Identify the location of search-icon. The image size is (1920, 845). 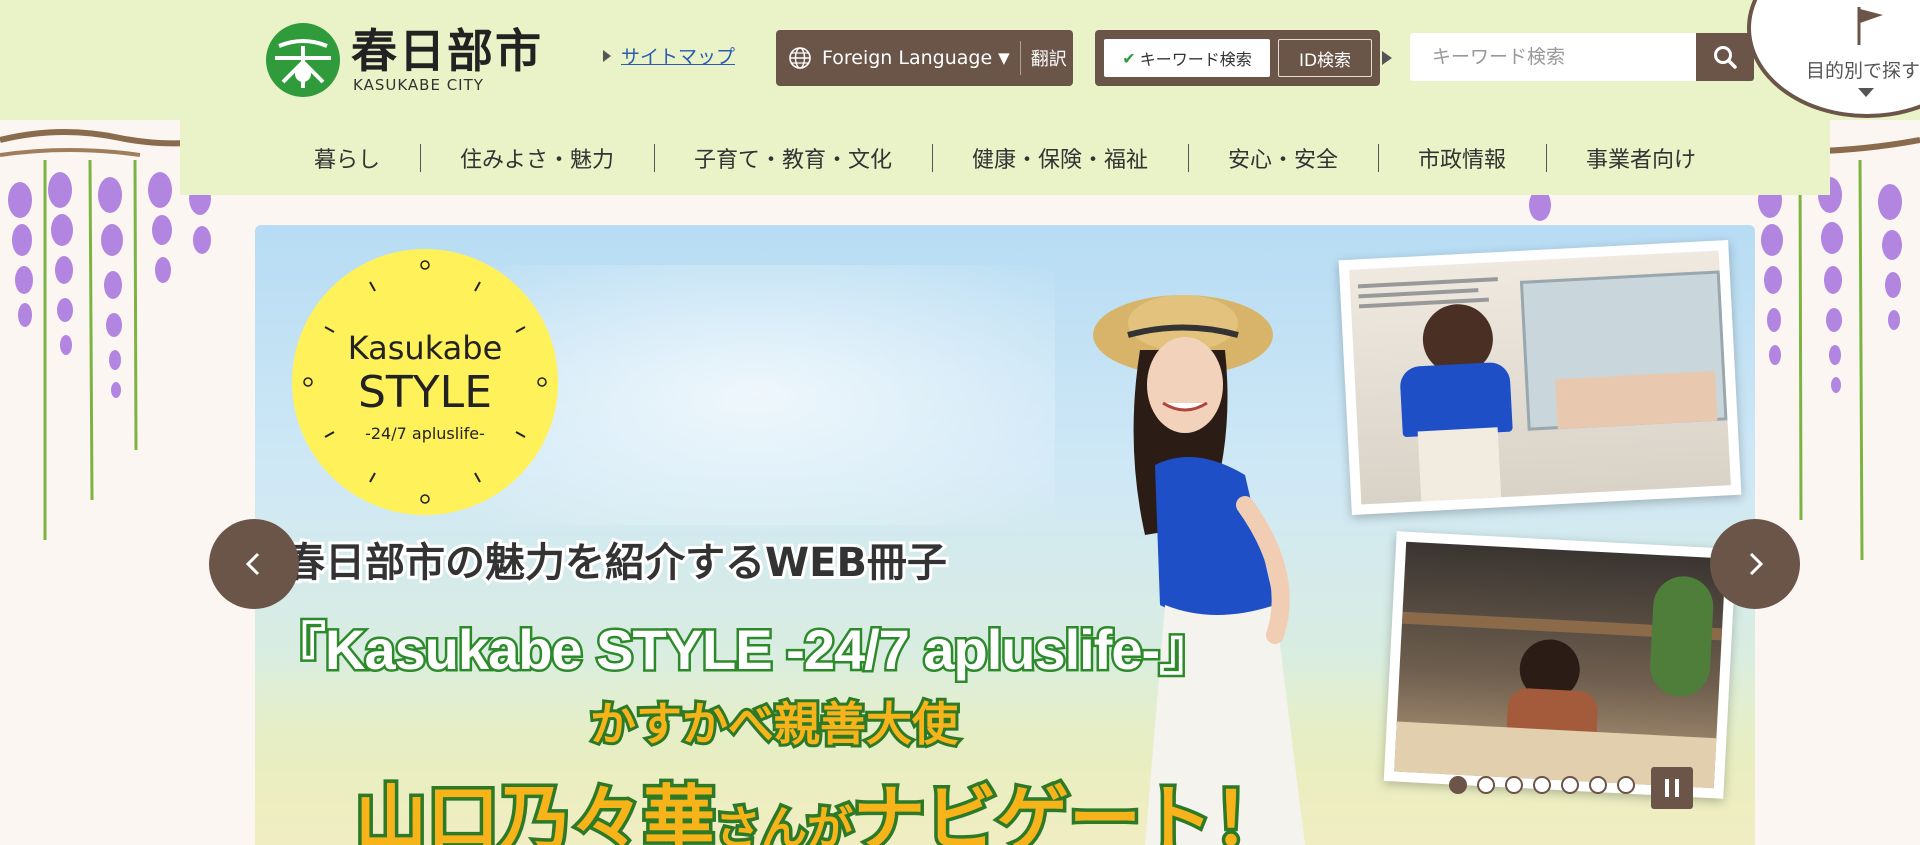
(1725, 57).